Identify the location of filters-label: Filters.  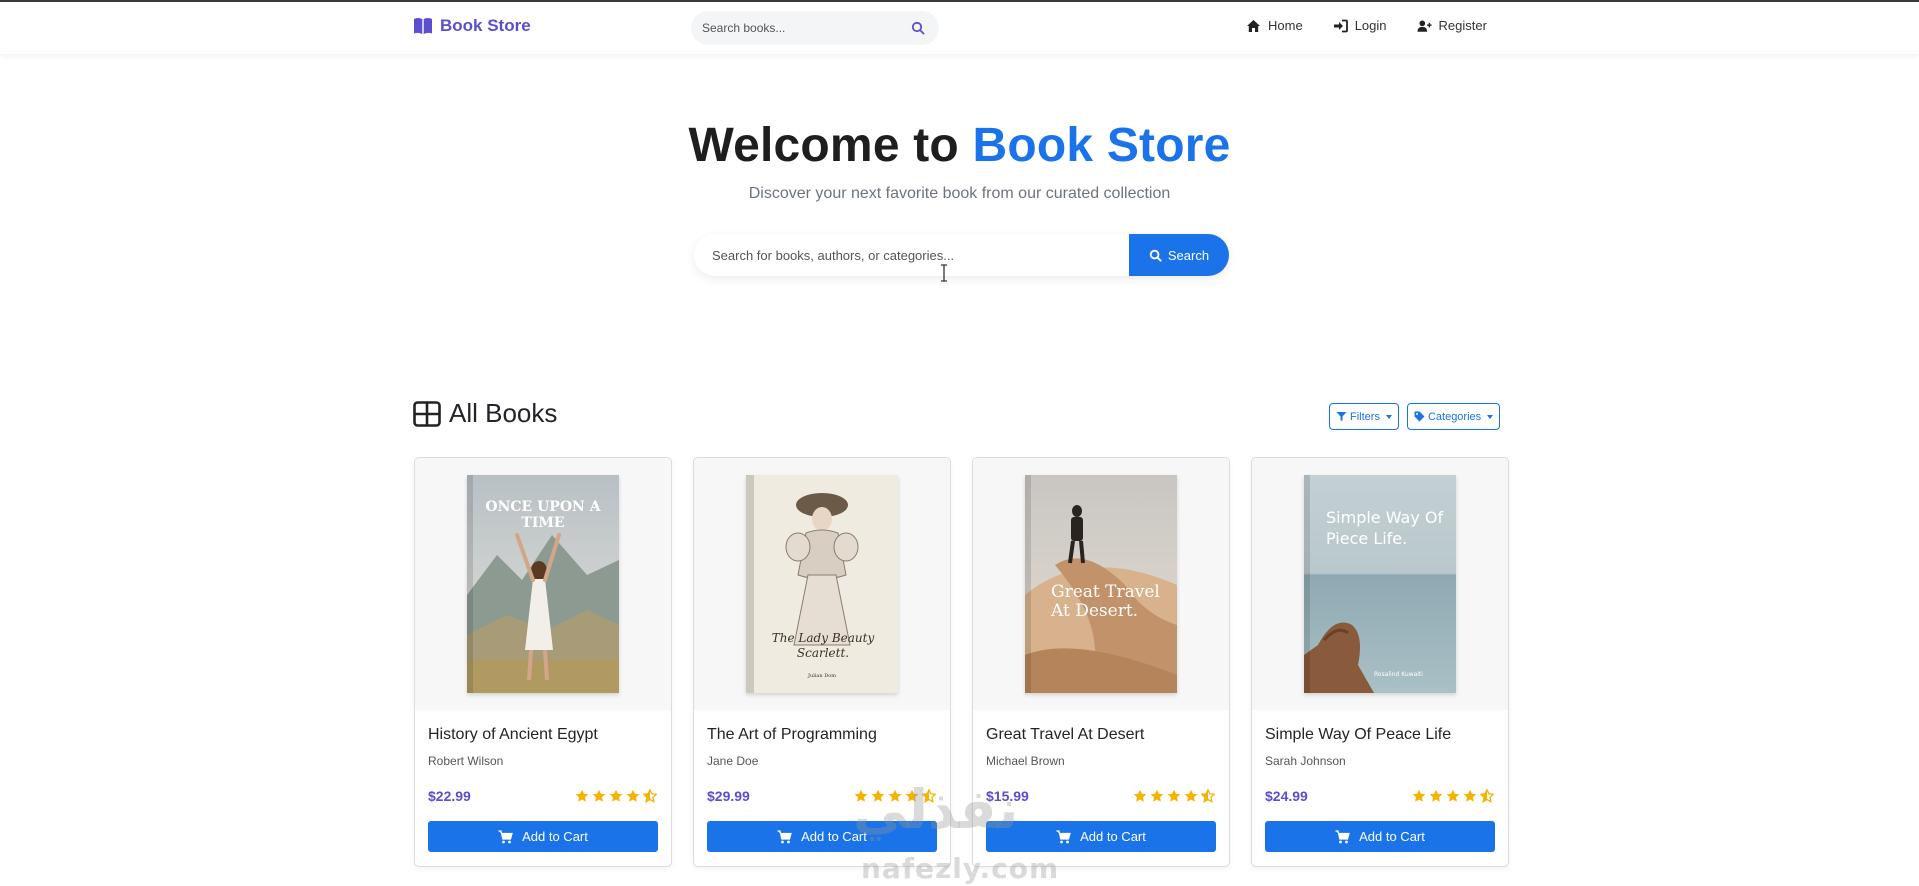
(1365, 416).